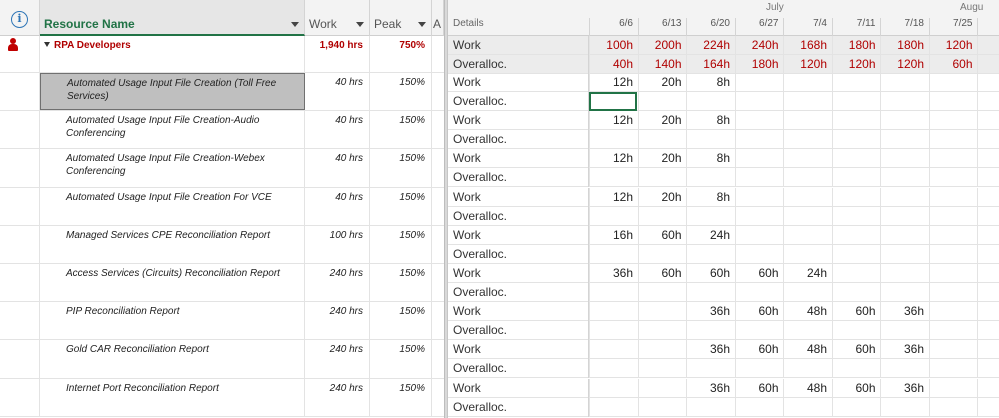 Image resolution: width=999 pixels, height=418 pixels. I want to click on resource-name-header: Resource Name, so click(172, 18).